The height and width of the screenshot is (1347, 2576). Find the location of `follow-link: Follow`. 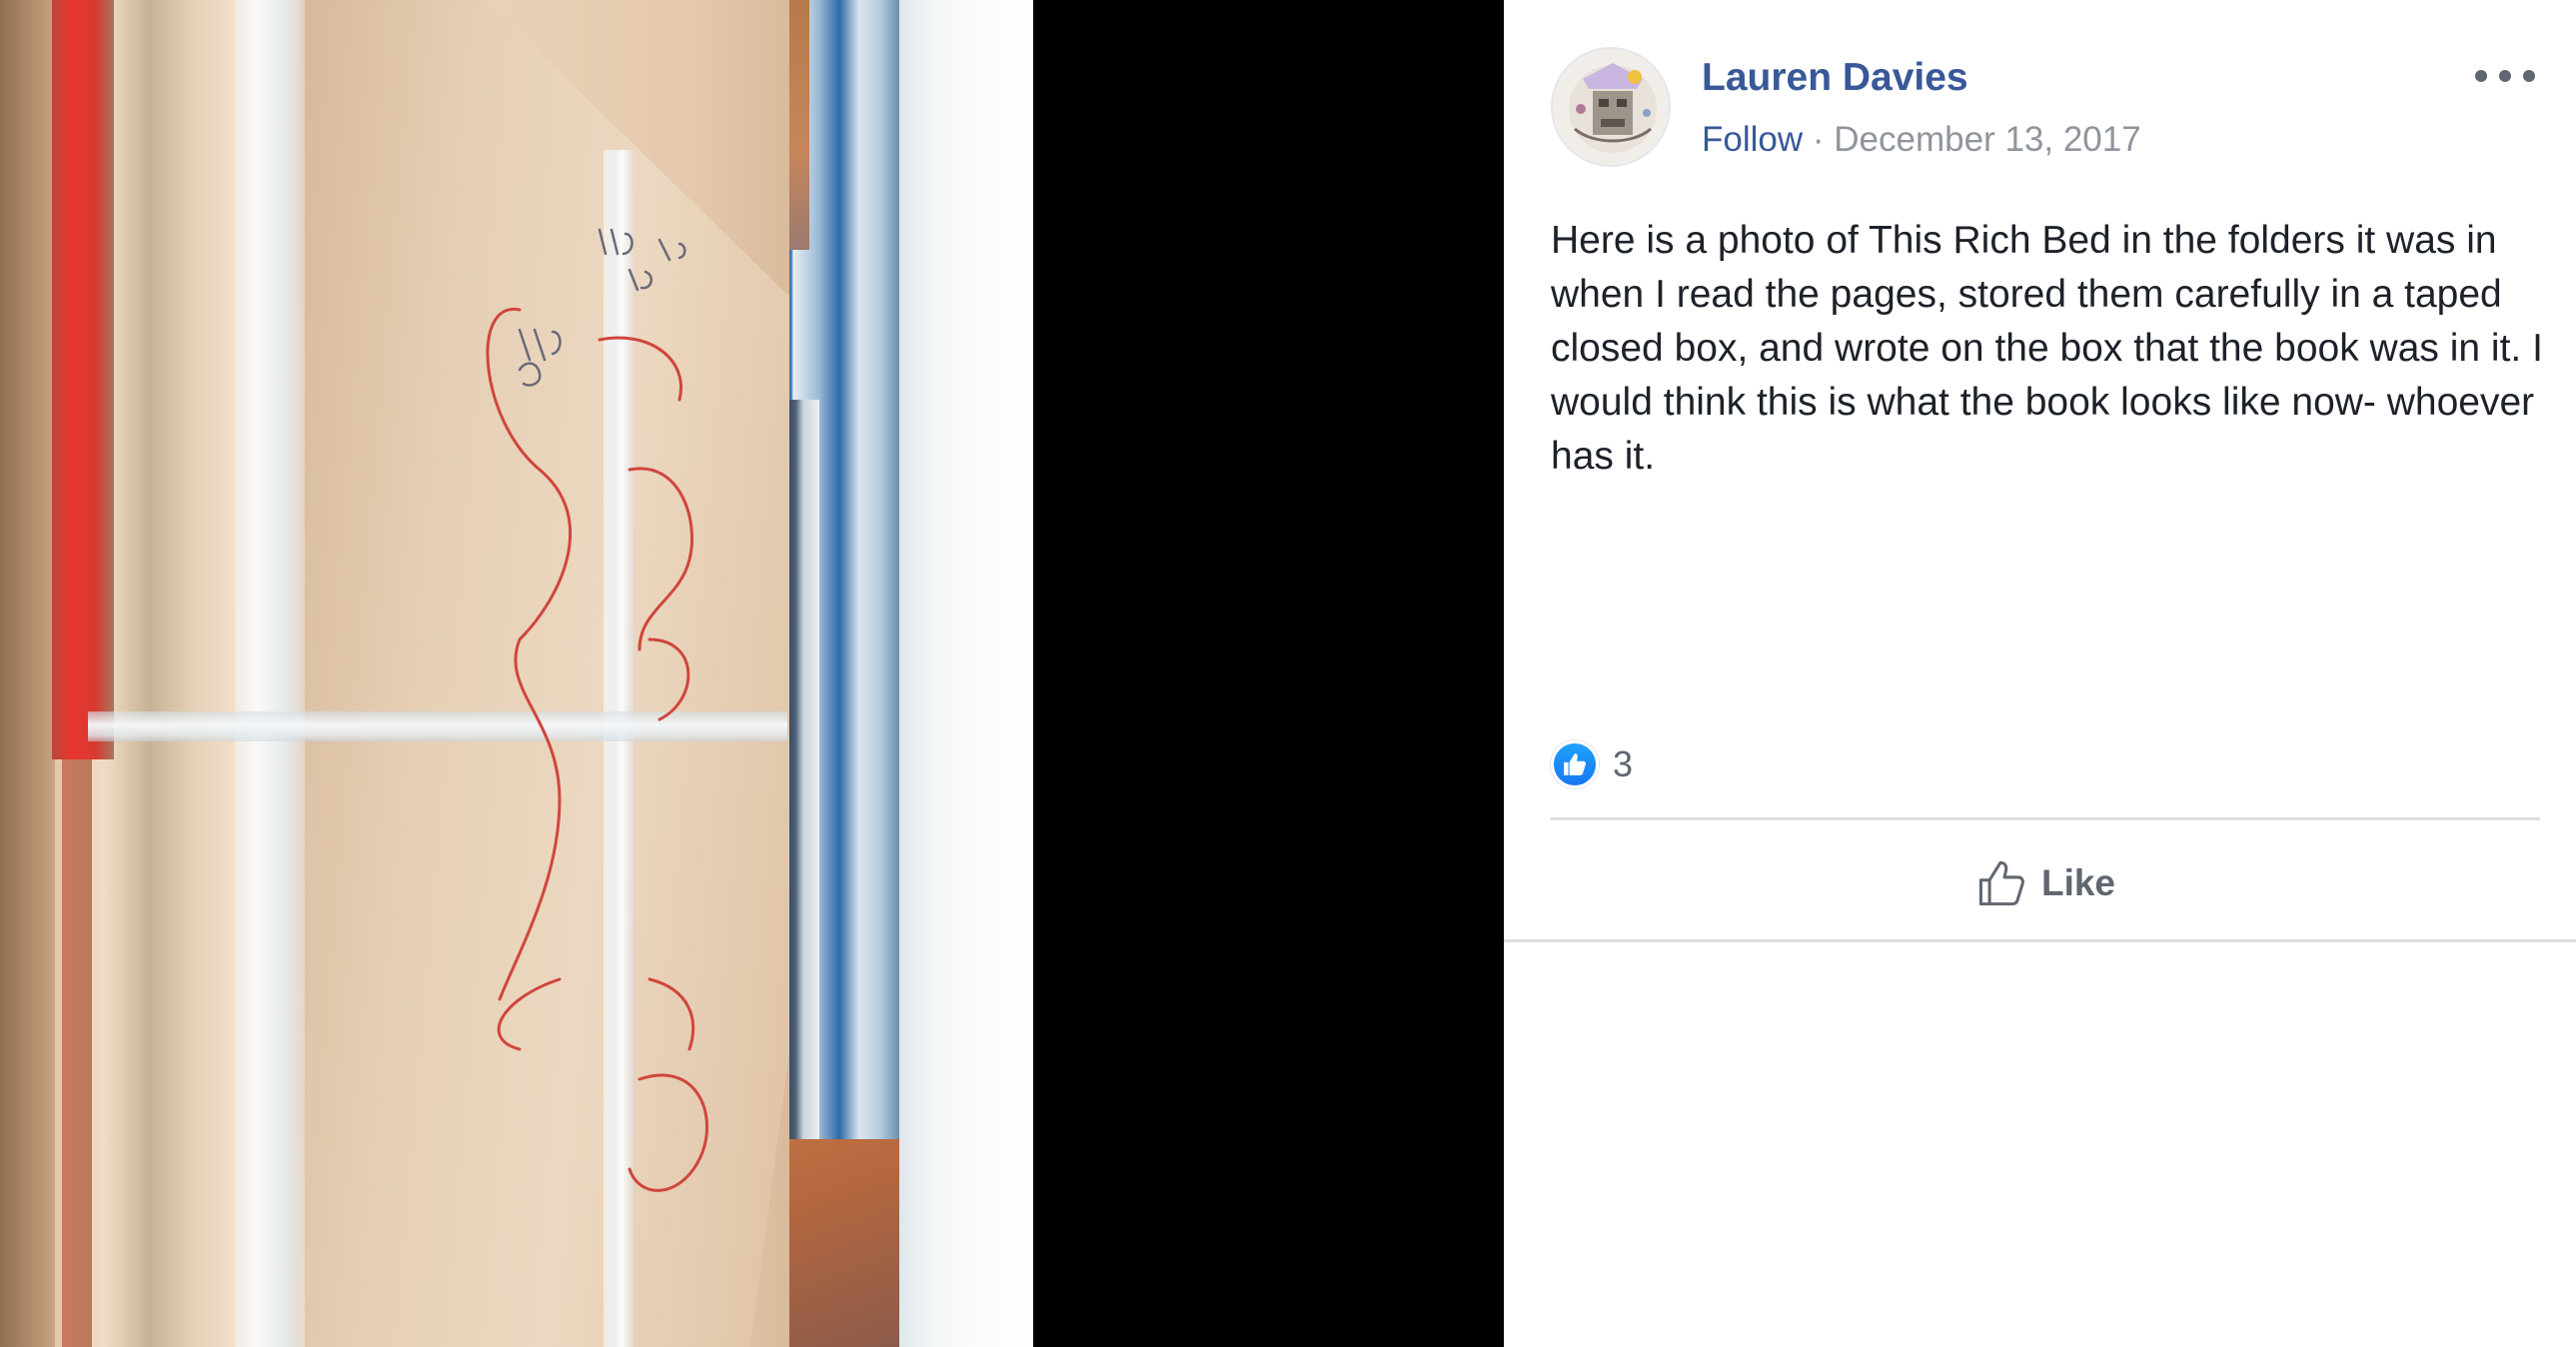

follow-link: Follow is located at coordinates (1752, 139).